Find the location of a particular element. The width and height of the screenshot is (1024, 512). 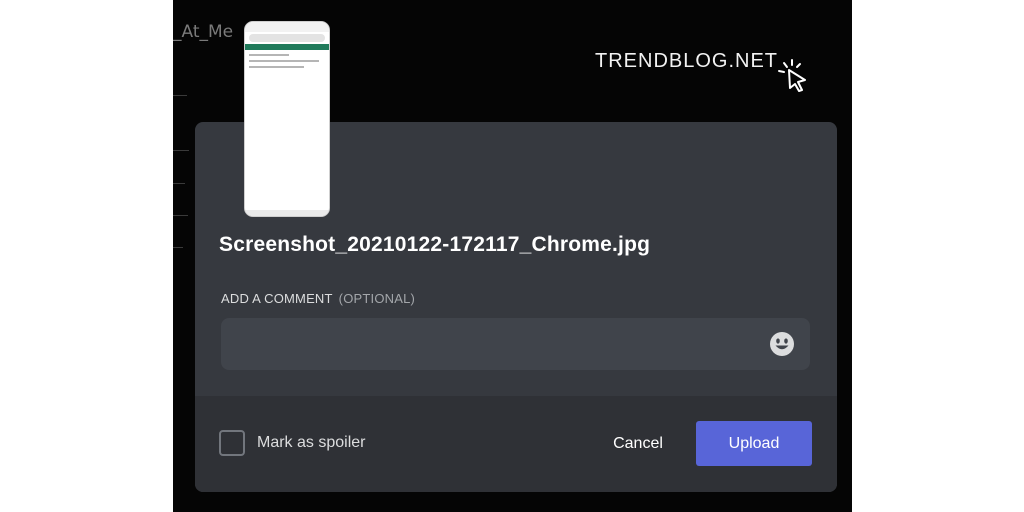

click-cursor-icon is located at coordinates (792, 75).